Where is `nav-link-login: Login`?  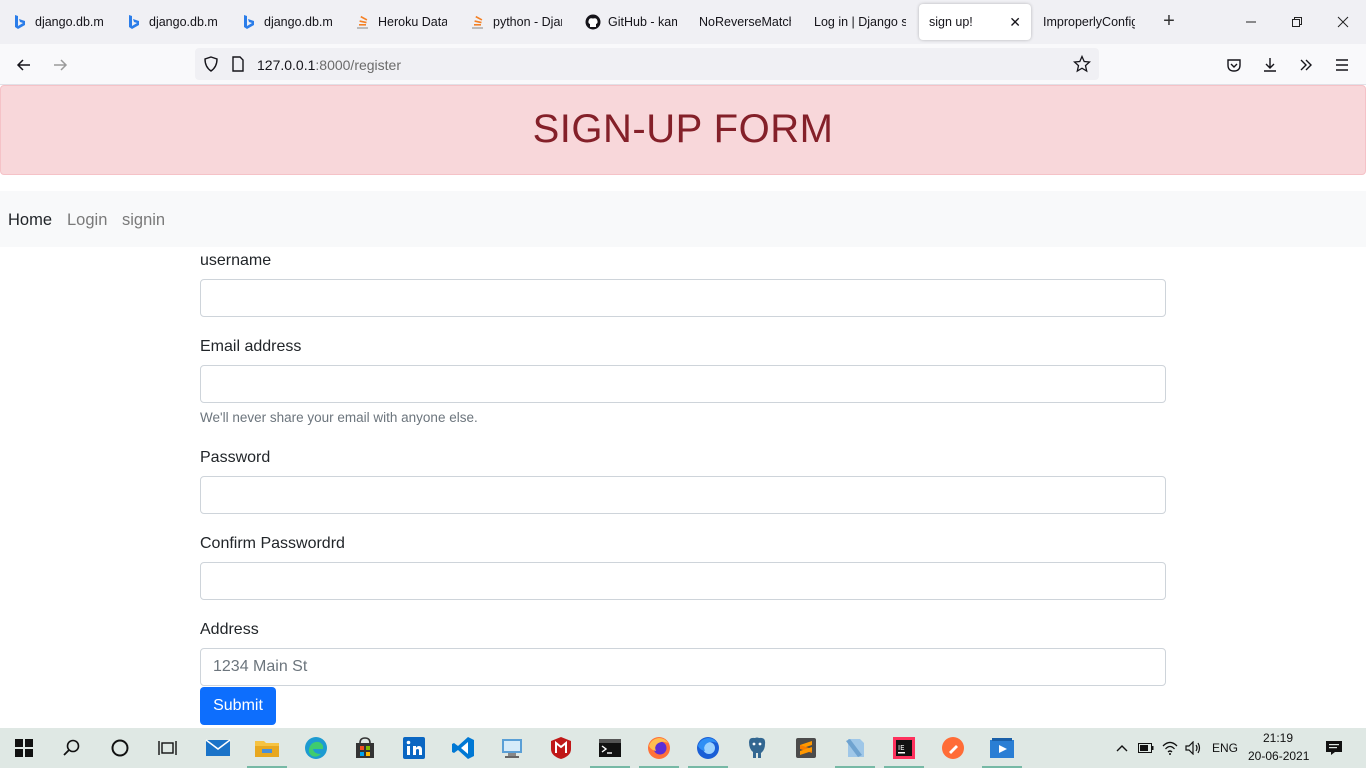
nav-link-login: Login is located at coordinates (87, 220).